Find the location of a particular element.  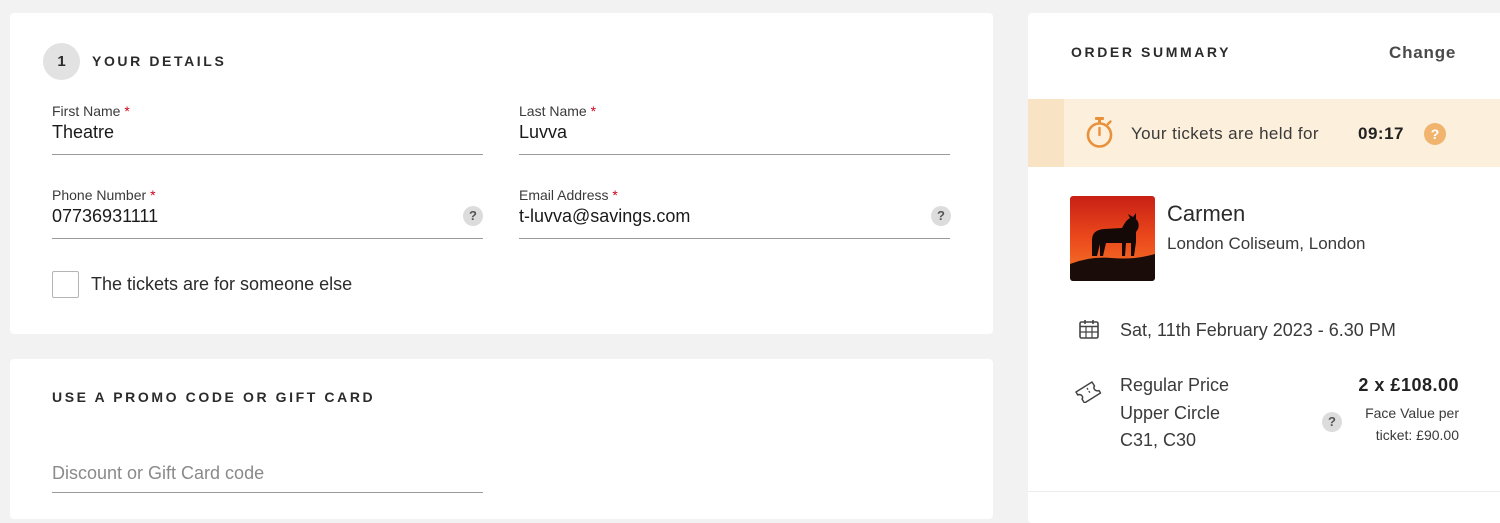

someone-else-label: The tickets are for someone else is located at coordinates (221, 284).